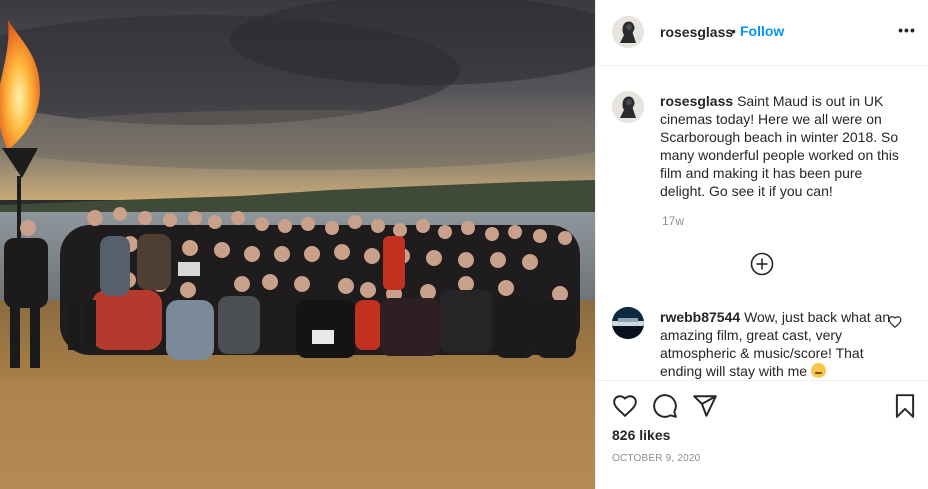 The image size is (928, 489). What do you see at coordinates (818, 370) in the screenshot?
I see `grimace-emoji-icon` at bounding box center [818, 370].